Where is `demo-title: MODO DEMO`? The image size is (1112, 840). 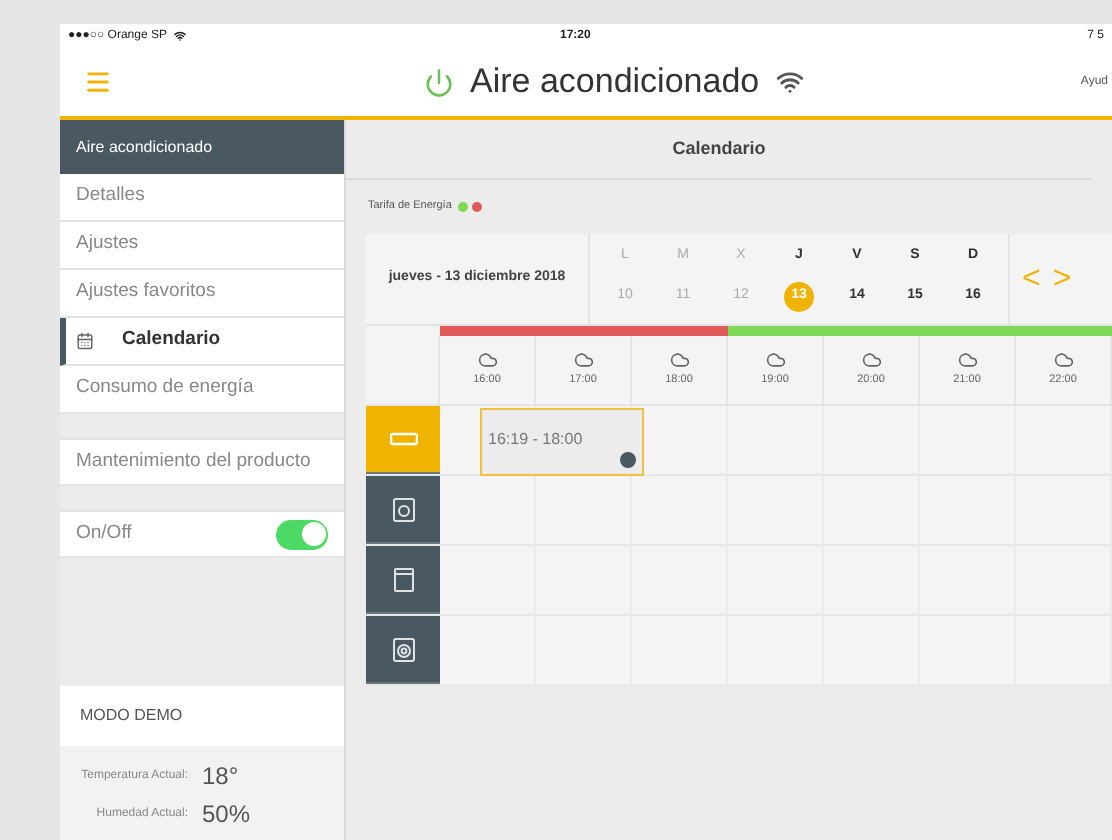 demo-title: MODO DEMO is located at coordinates (202, 716).